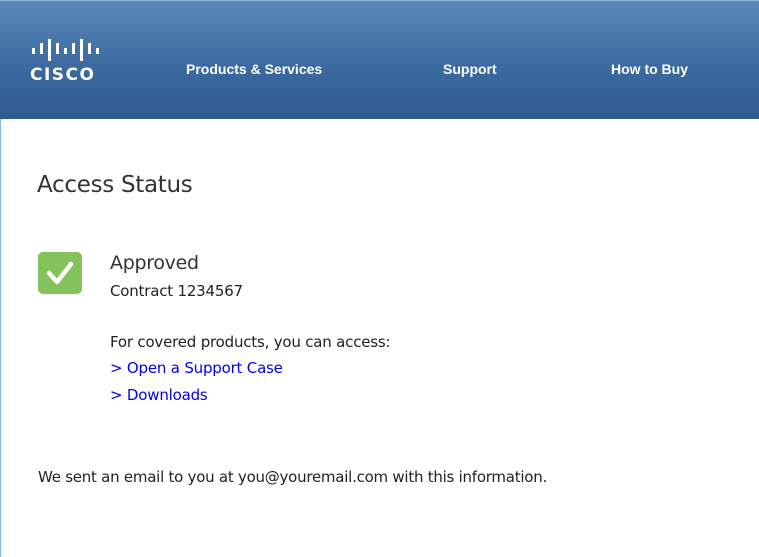 Image resolution: width=759 pixels, height=557 pixels. What do you see at coordinates (470, 69) in the screenshot?
I see `nav-support: Support` at bounding box center [470, 69].